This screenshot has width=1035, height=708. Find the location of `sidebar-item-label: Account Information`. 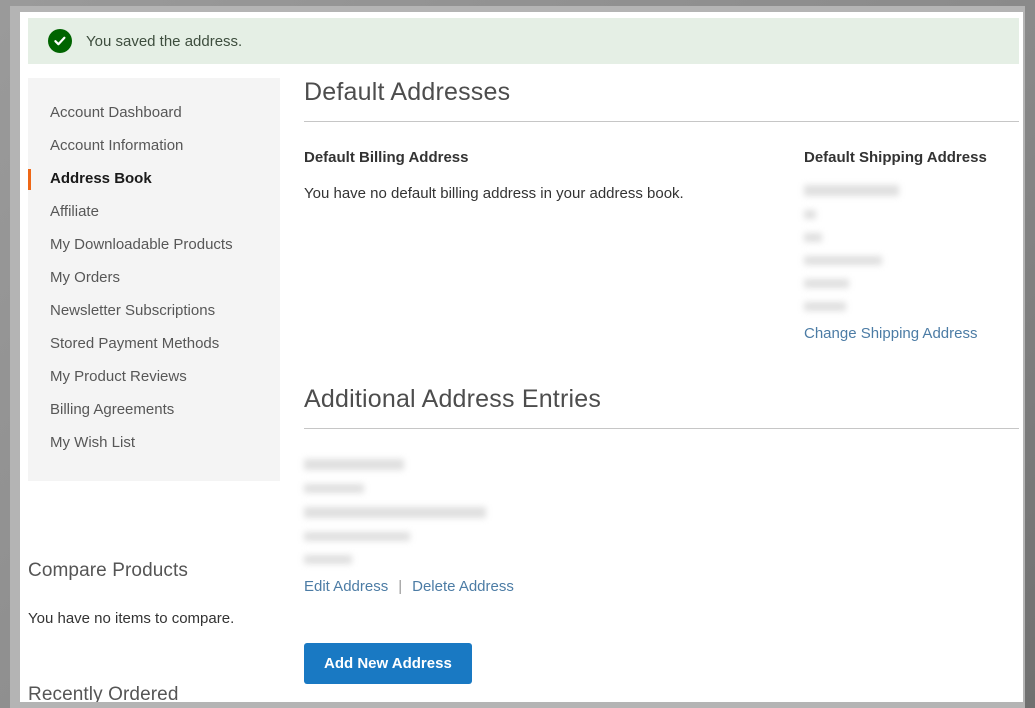

sidebar-item-label: Account Information is located at coordinates (117, 145).